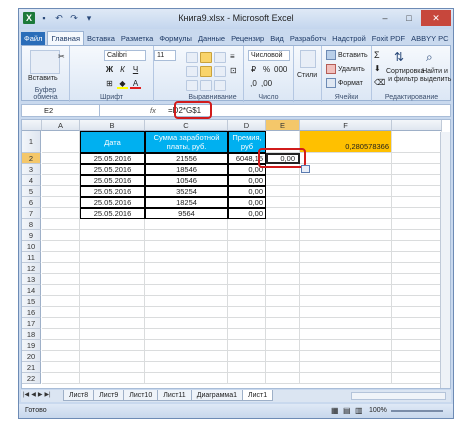 The width and height of the screenshot is (474, 427). Describe the element at coordinates (31, 290) in the screenshot. I see `row-header: 14` at that location.